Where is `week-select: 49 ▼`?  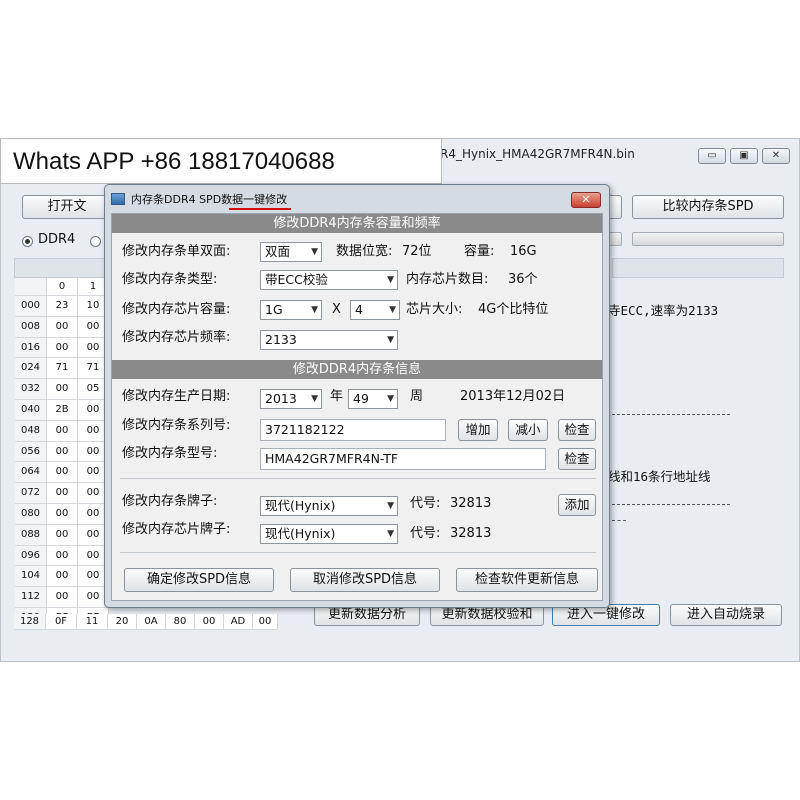
week-select: 49 ▼ is located at coordinates (373, 399).